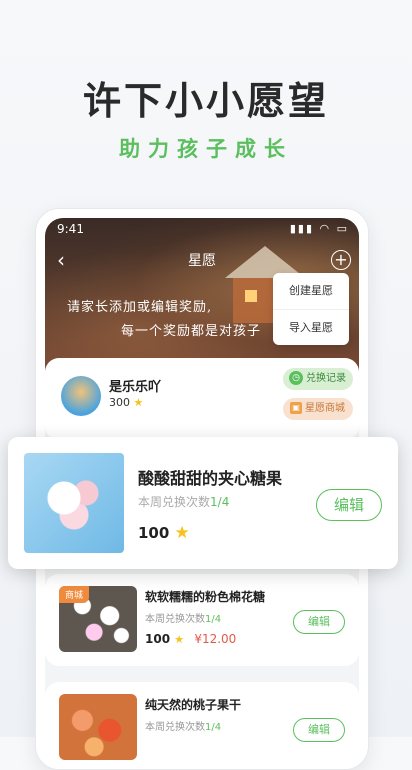  I want to click on promo-subtitle: 助力孩子成长, so click(206, 149).